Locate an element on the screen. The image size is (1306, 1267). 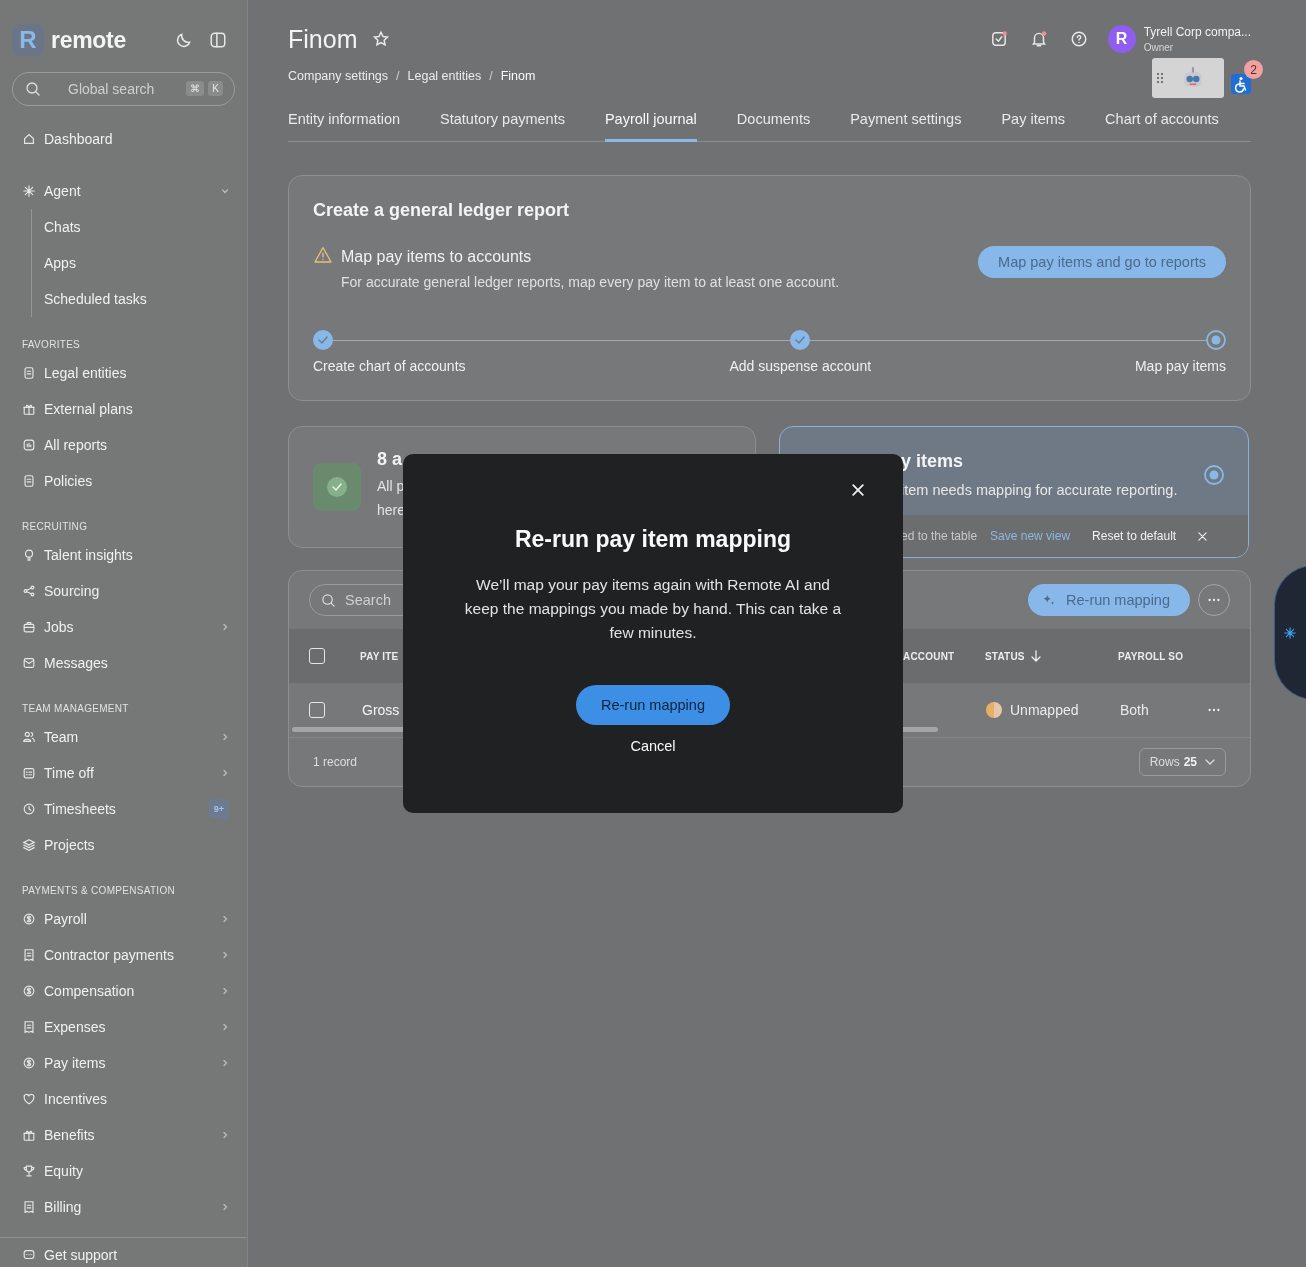
sidebar-item-label: Policies is located at coordinates (69, 481).